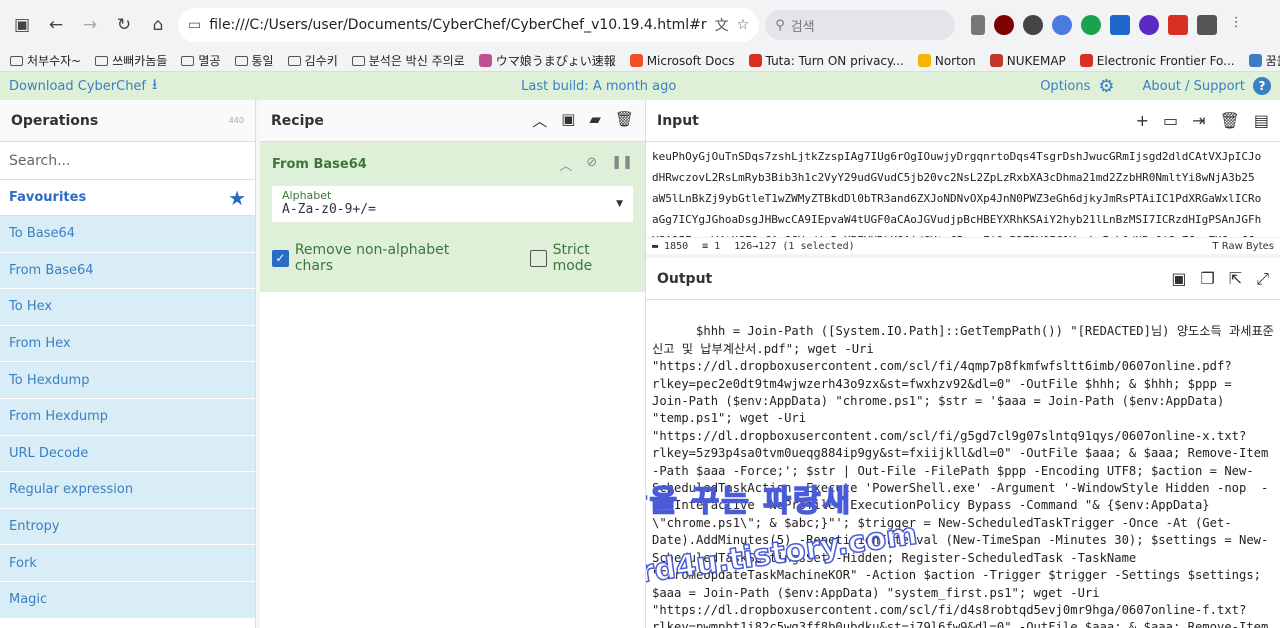  What do you see at coordinates (1004, 25) in the screenshot?
I see `ublock-icon` at bounding box center [1004, 25].